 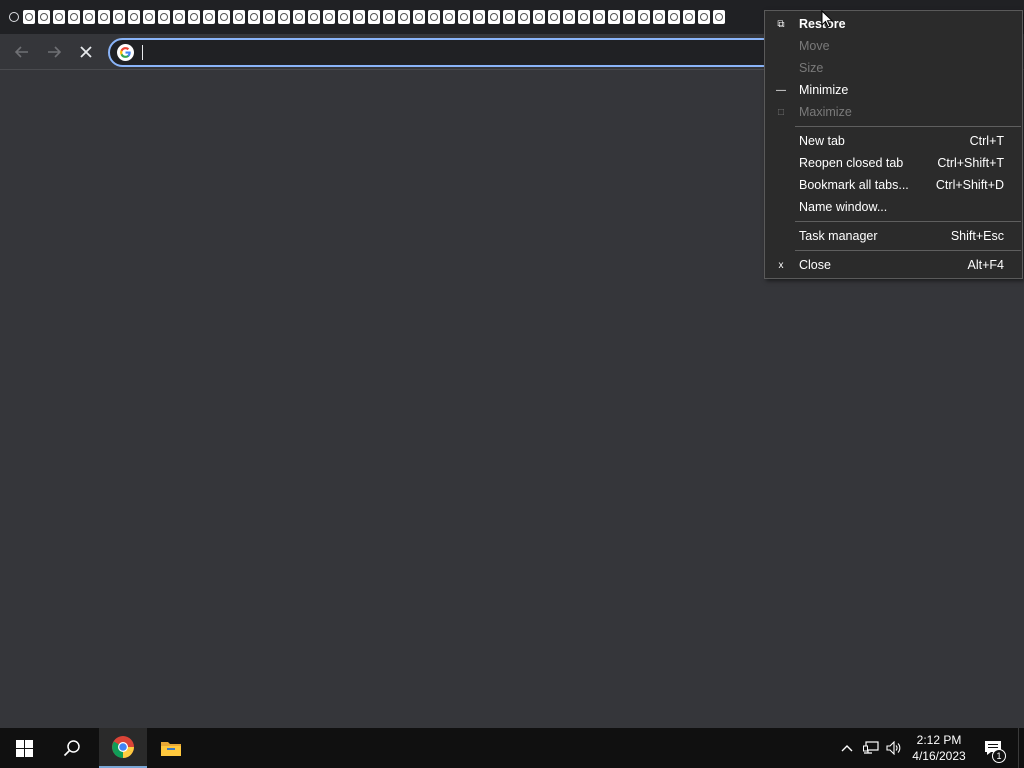 What do you see at coordinates (893, 90) in the screenshot?
I see `menu-item-minimize: — Minimize` at bounding box center [893, 90].